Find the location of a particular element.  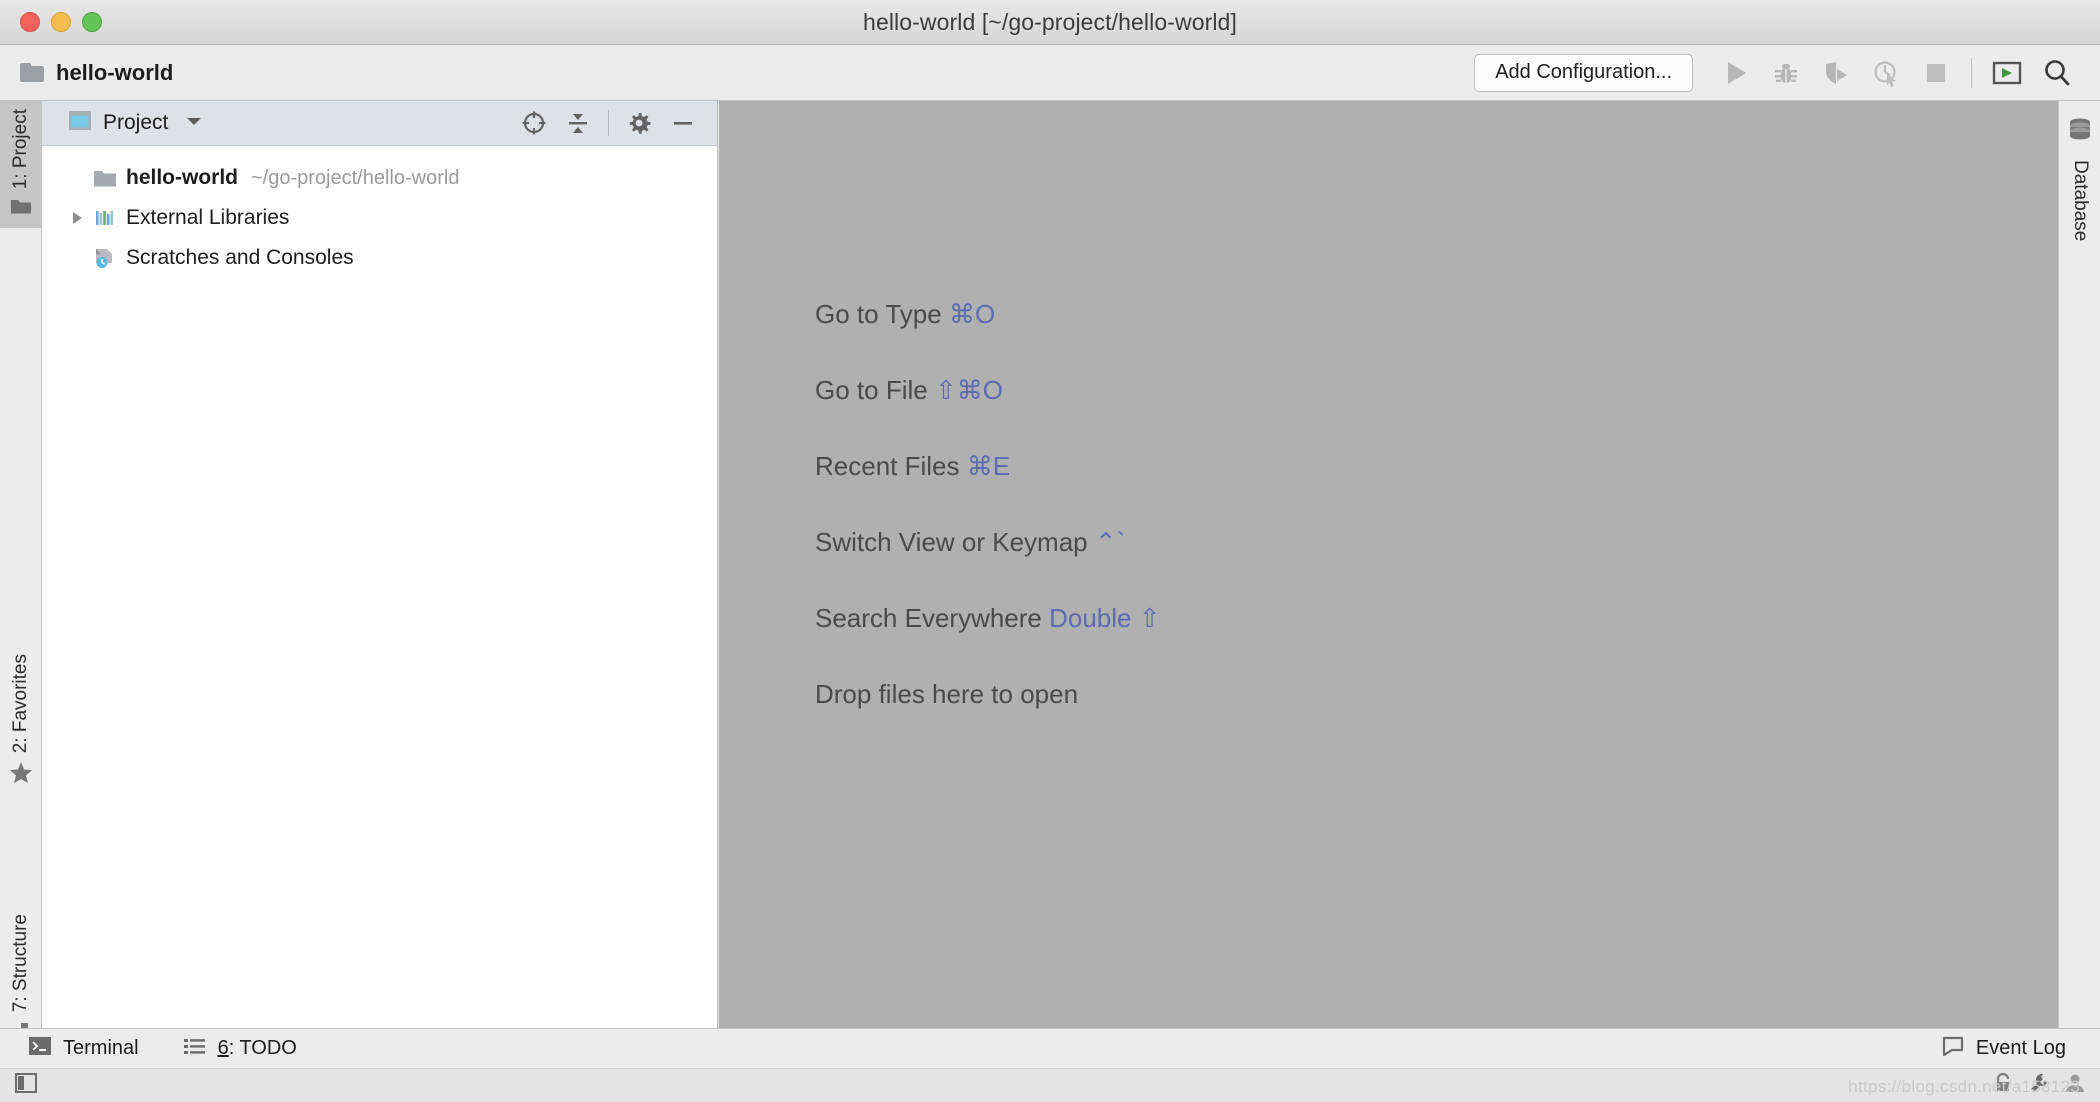

bottom-bar: https://blog.csdn.net/a158123 is located at coordinates (1050, 1085).